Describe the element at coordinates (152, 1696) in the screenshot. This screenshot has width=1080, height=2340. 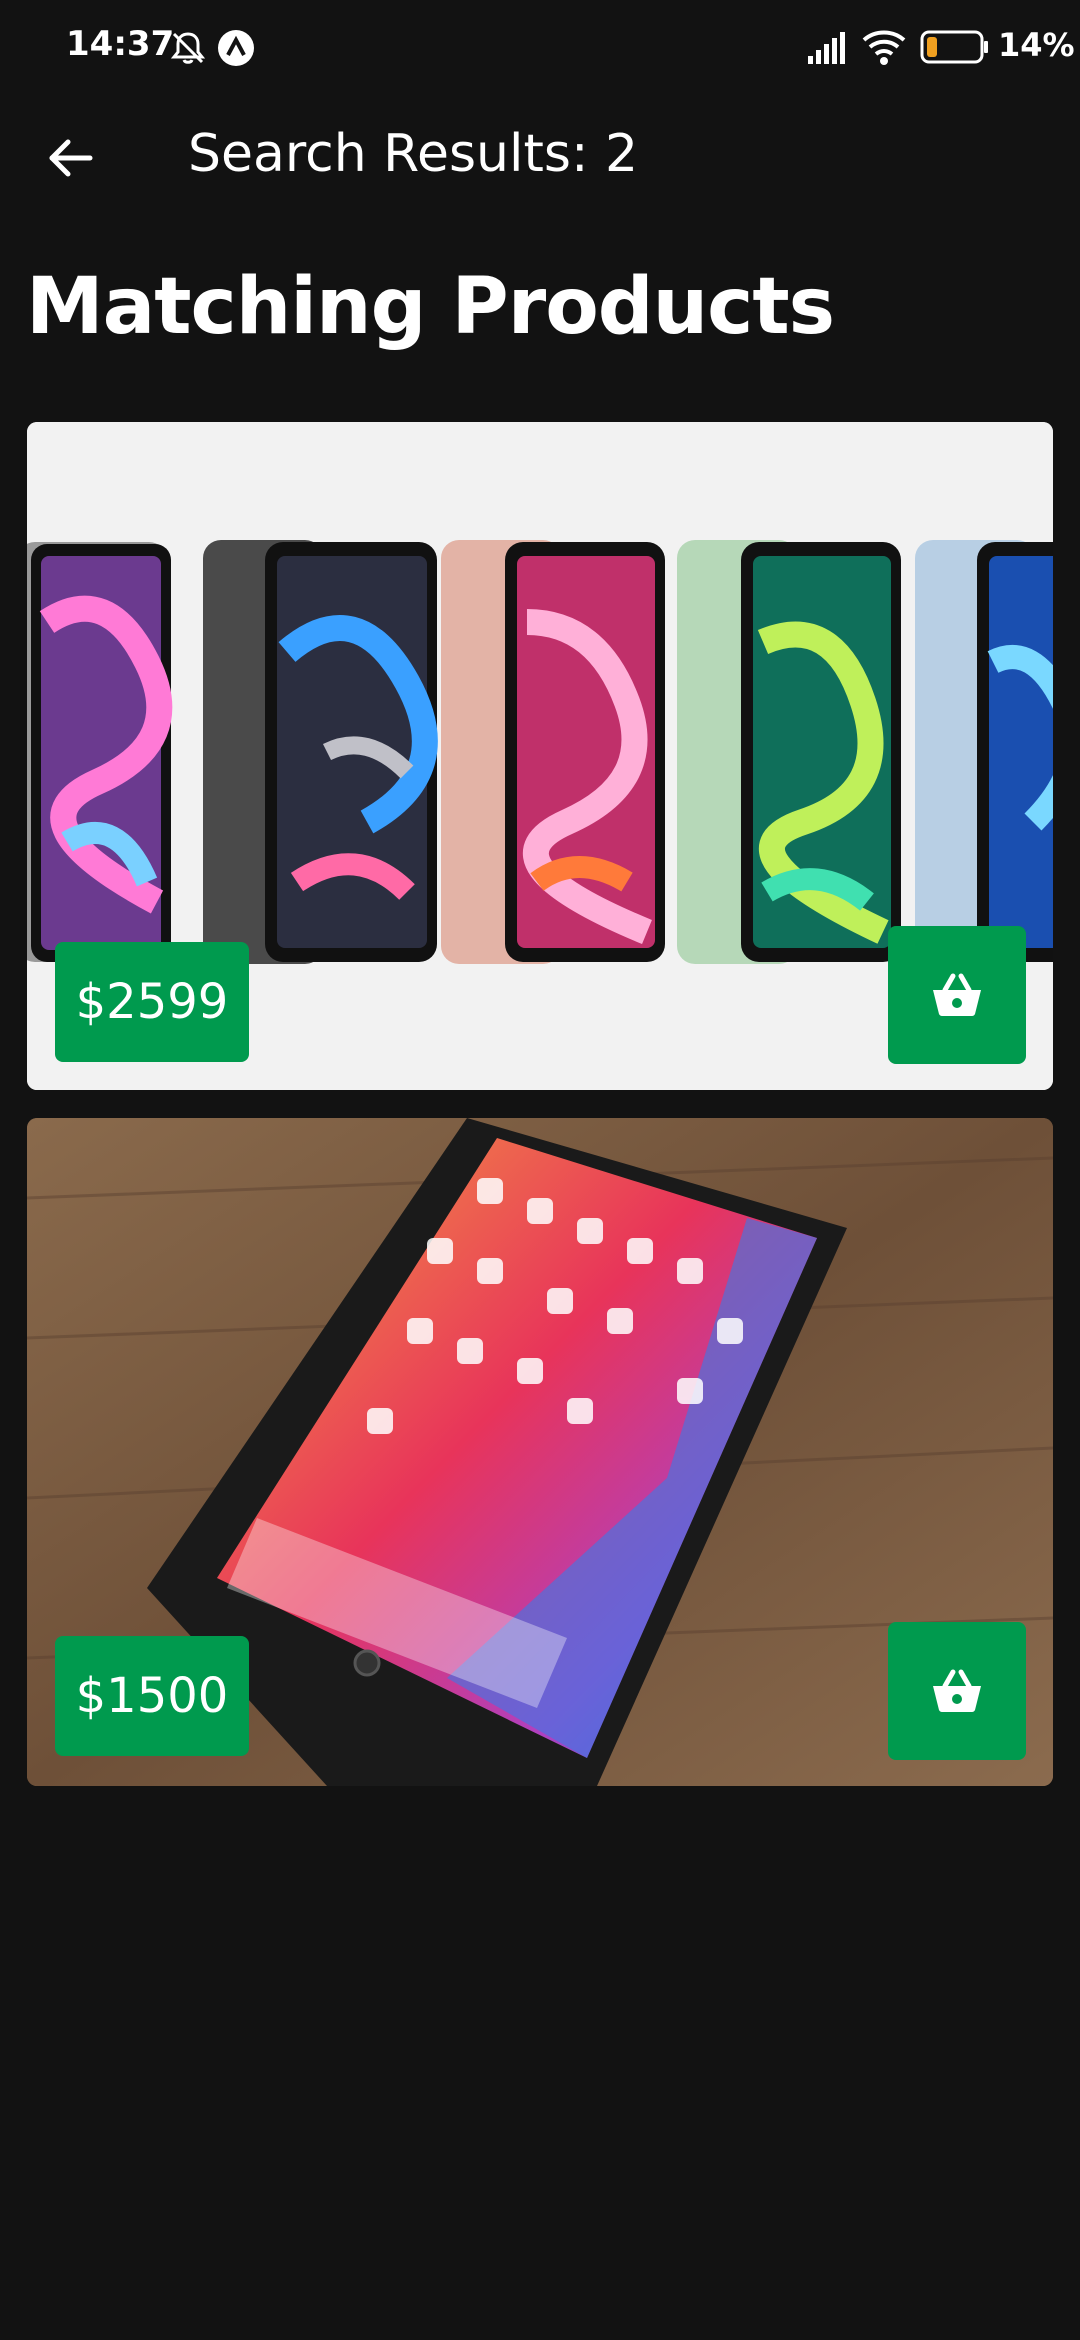
I see `price-badge: $1500` at that location.